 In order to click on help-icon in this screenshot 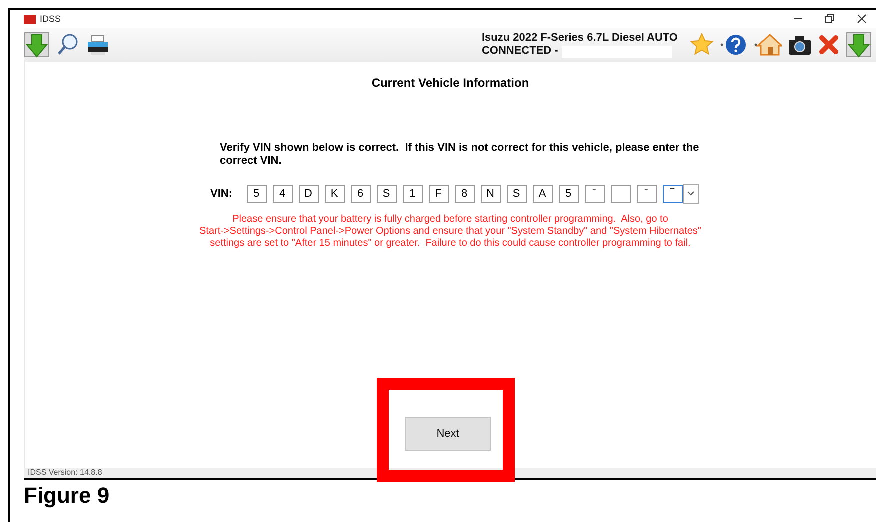, I will do `click(734, 45)`.